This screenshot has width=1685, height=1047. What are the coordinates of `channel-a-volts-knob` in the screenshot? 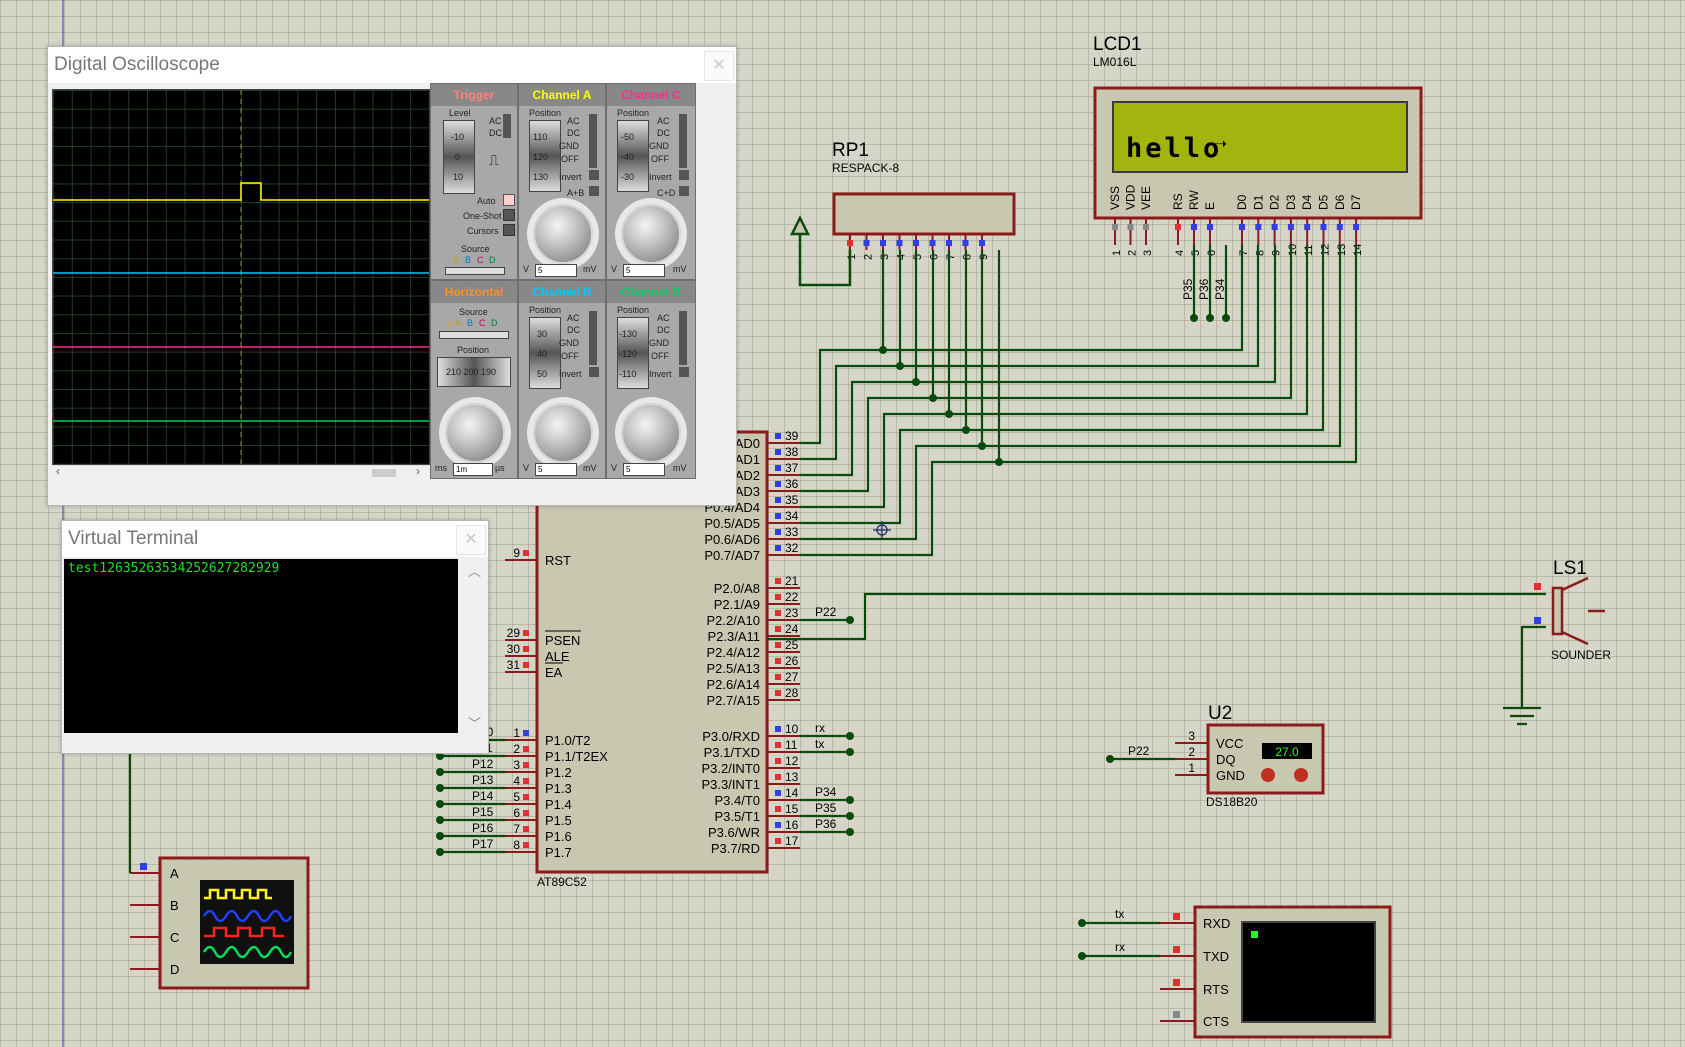 It's located at (563, 234).